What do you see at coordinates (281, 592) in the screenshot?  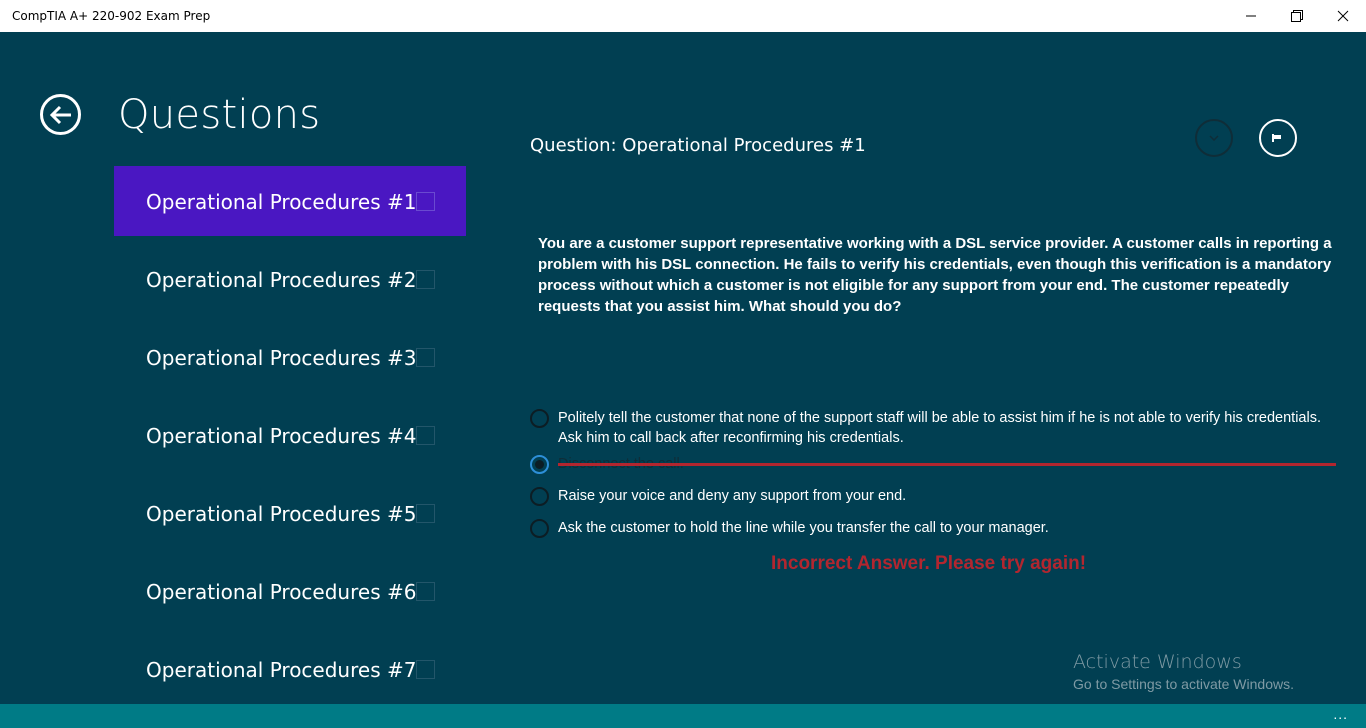 I see `question-item-label: Operational Procedures #6` at bounding box center [281, 592].